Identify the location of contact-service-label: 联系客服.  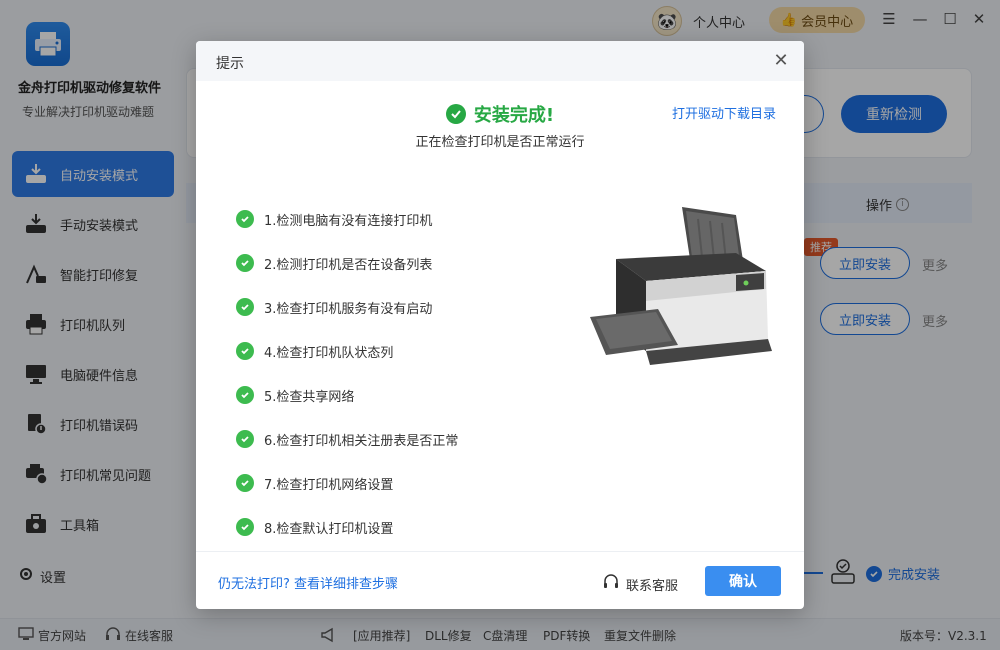
(652, 586).